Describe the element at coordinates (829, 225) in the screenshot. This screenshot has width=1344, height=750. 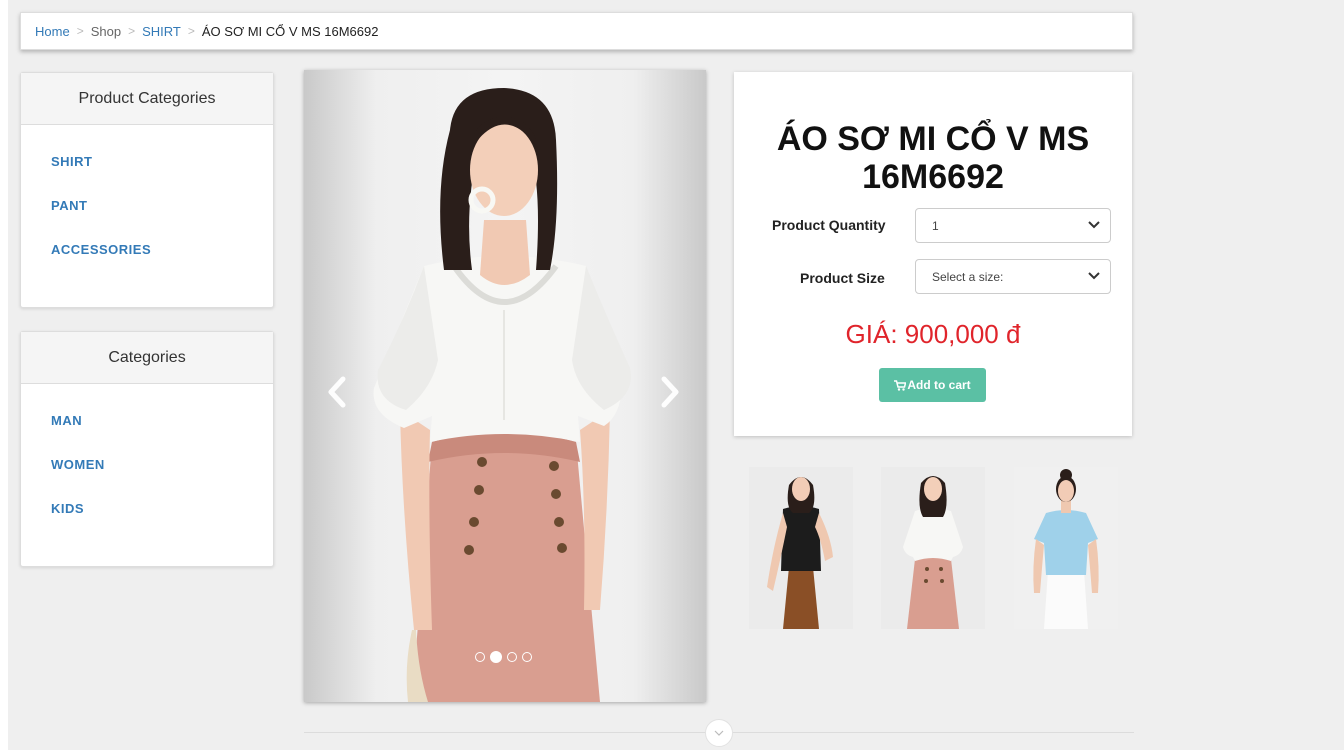
I see `product-quantity-label: Product Quantity` at that location.